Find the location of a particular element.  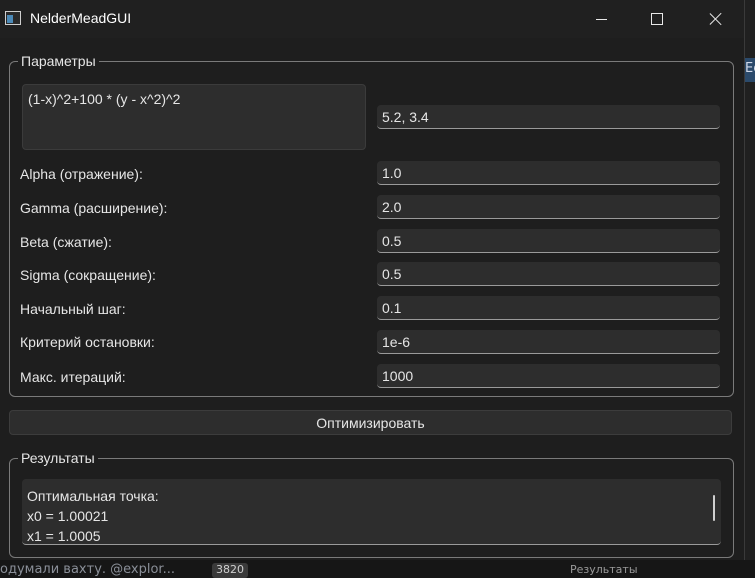

results-line: Оптимальная точка: is located at coordinates (93, 496).